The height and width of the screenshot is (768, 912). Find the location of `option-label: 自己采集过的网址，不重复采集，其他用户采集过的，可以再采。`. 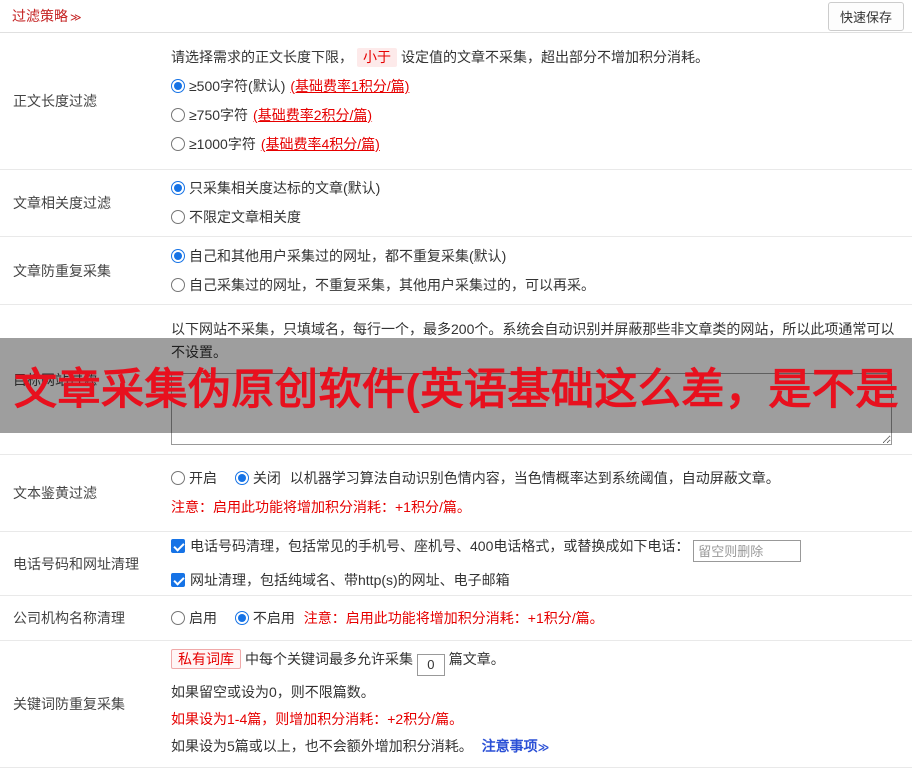

option-label: 自己采集过的网址，不重复采集，其他用户采集过的，可以再采。 is located at coordinates (392, 284).